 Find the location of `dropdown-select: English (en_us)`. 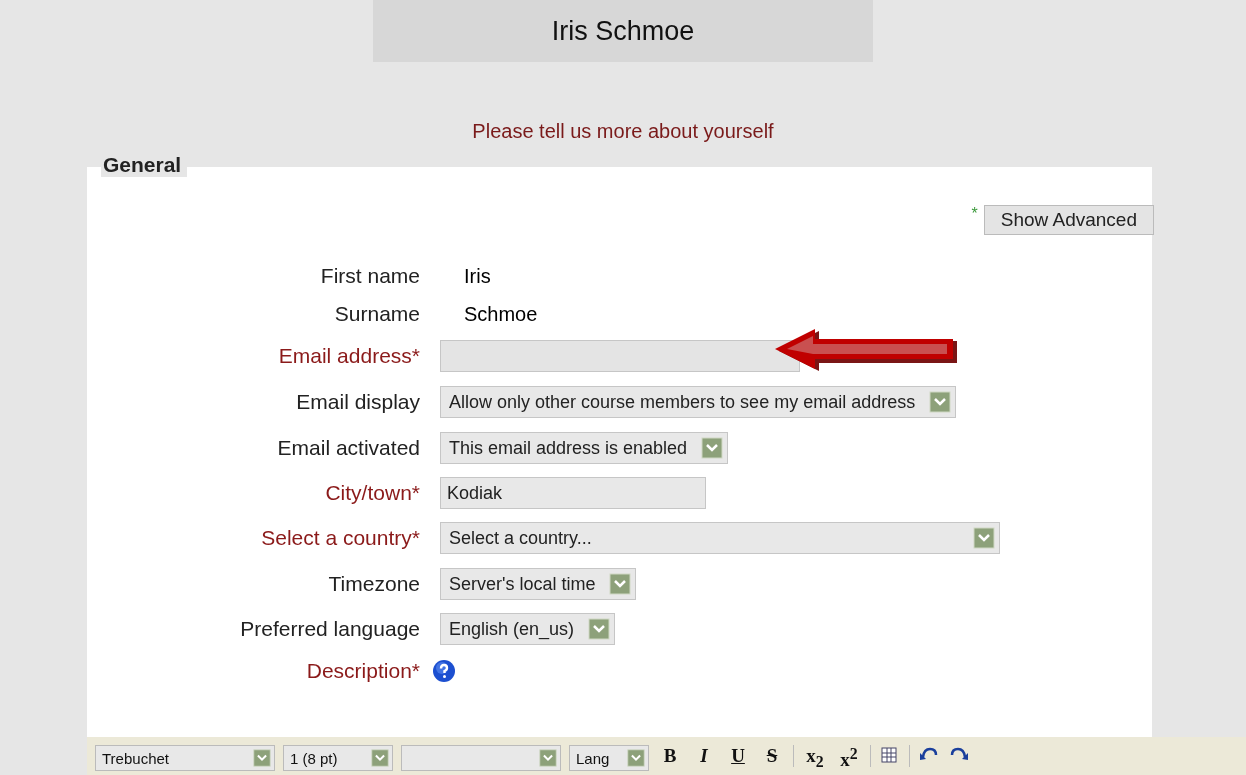

dropdown-select: English (en_us) is located at coordinates (528, 629).